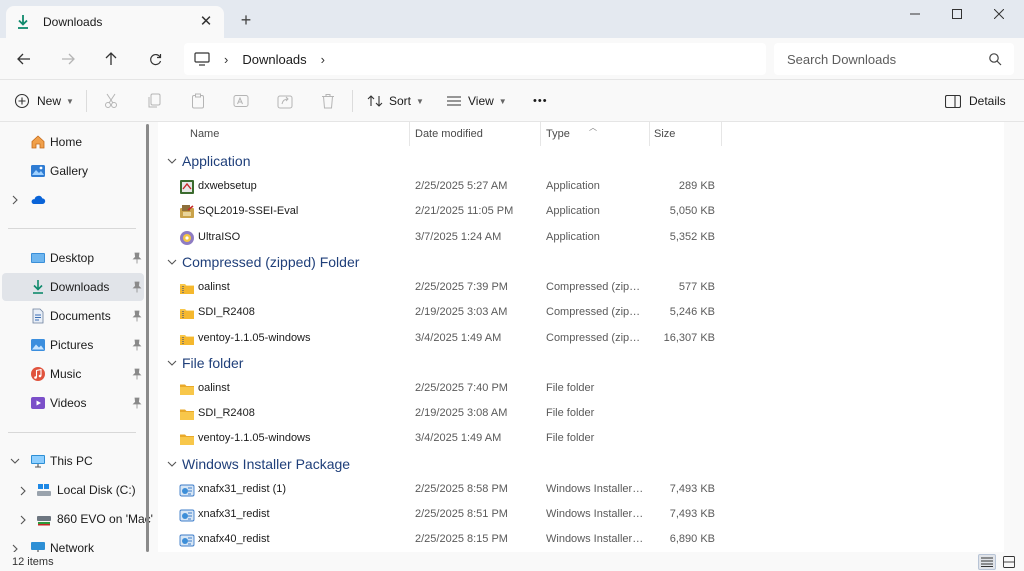 Image resolution: width=1024 pixels, height=571 pixels. I want to click on file-name: SQL2019-SSEI-Eval, so click(248, 211).